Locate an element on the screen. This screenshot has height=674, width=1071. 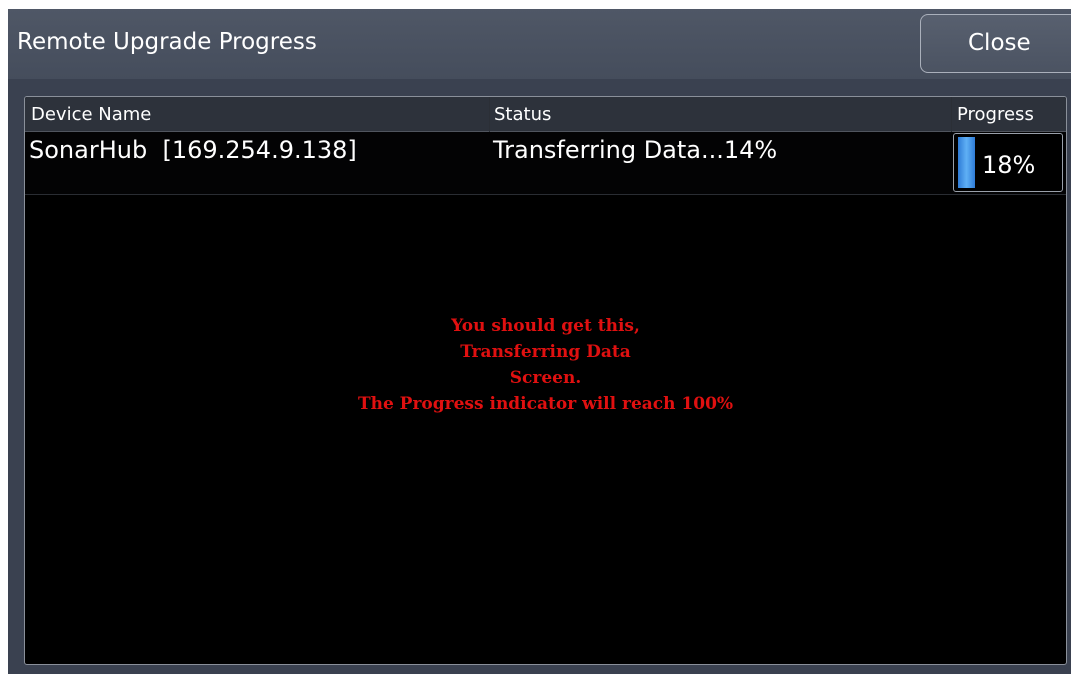
progress-indicator: 18% is located at coordinates (1008, 162).